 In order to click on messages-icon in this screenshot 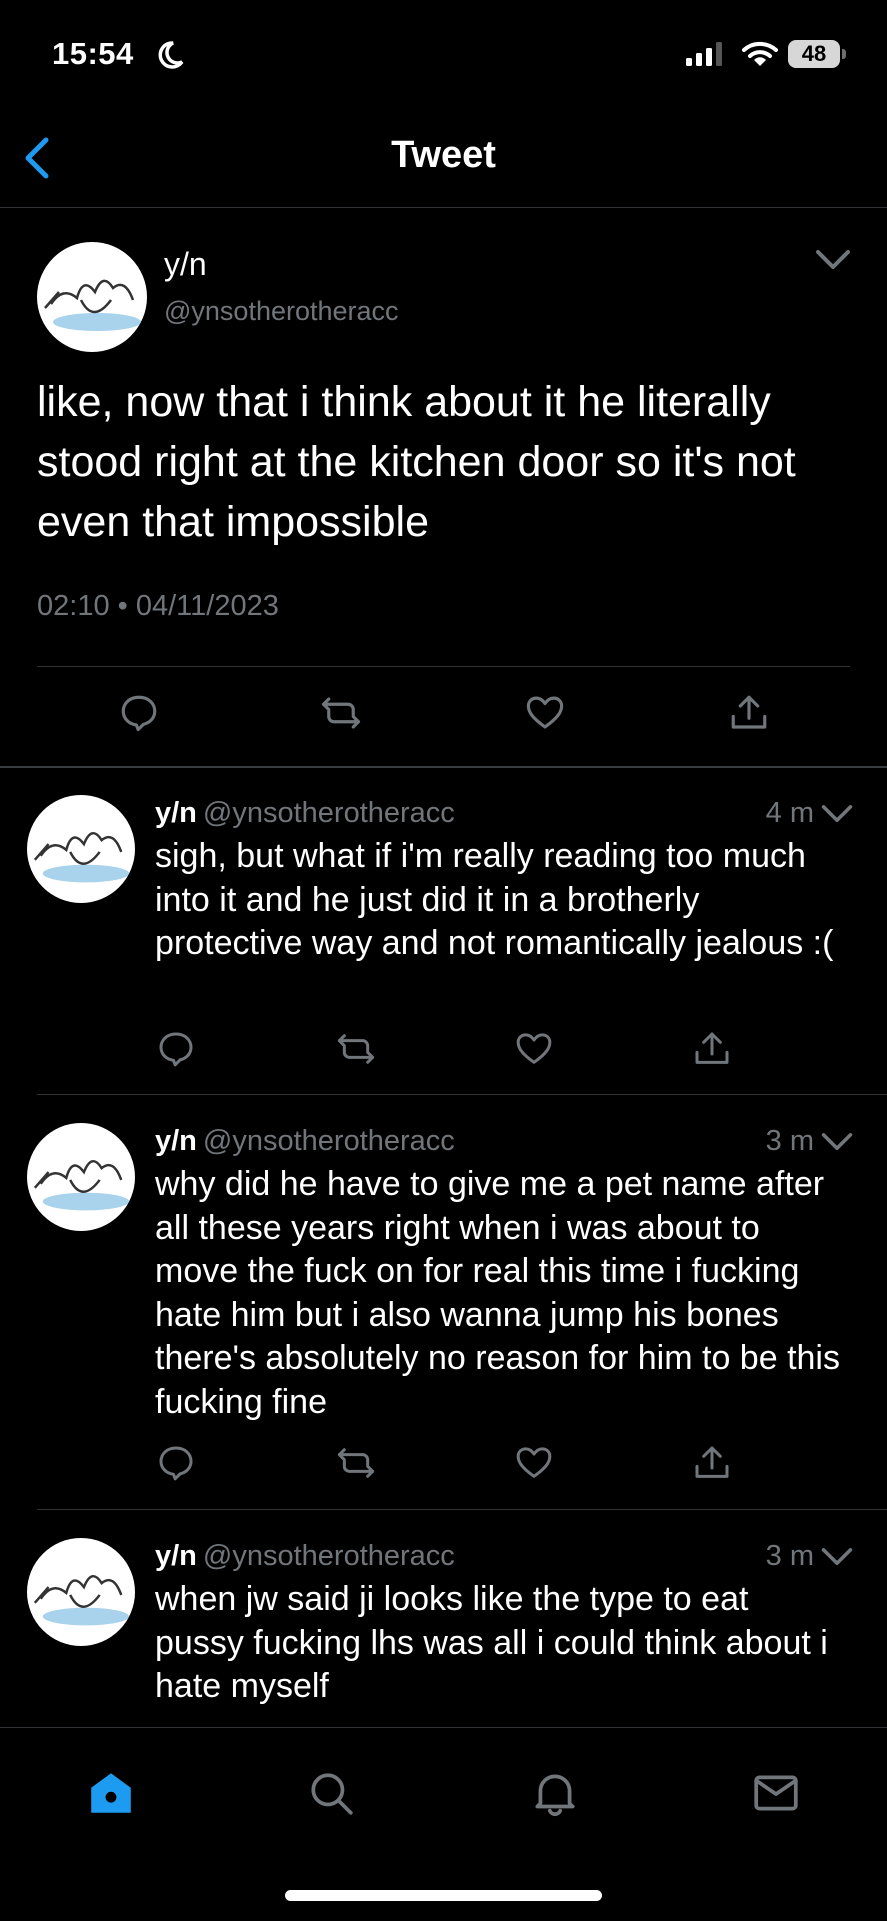, I will do `click(776, 1793)`.